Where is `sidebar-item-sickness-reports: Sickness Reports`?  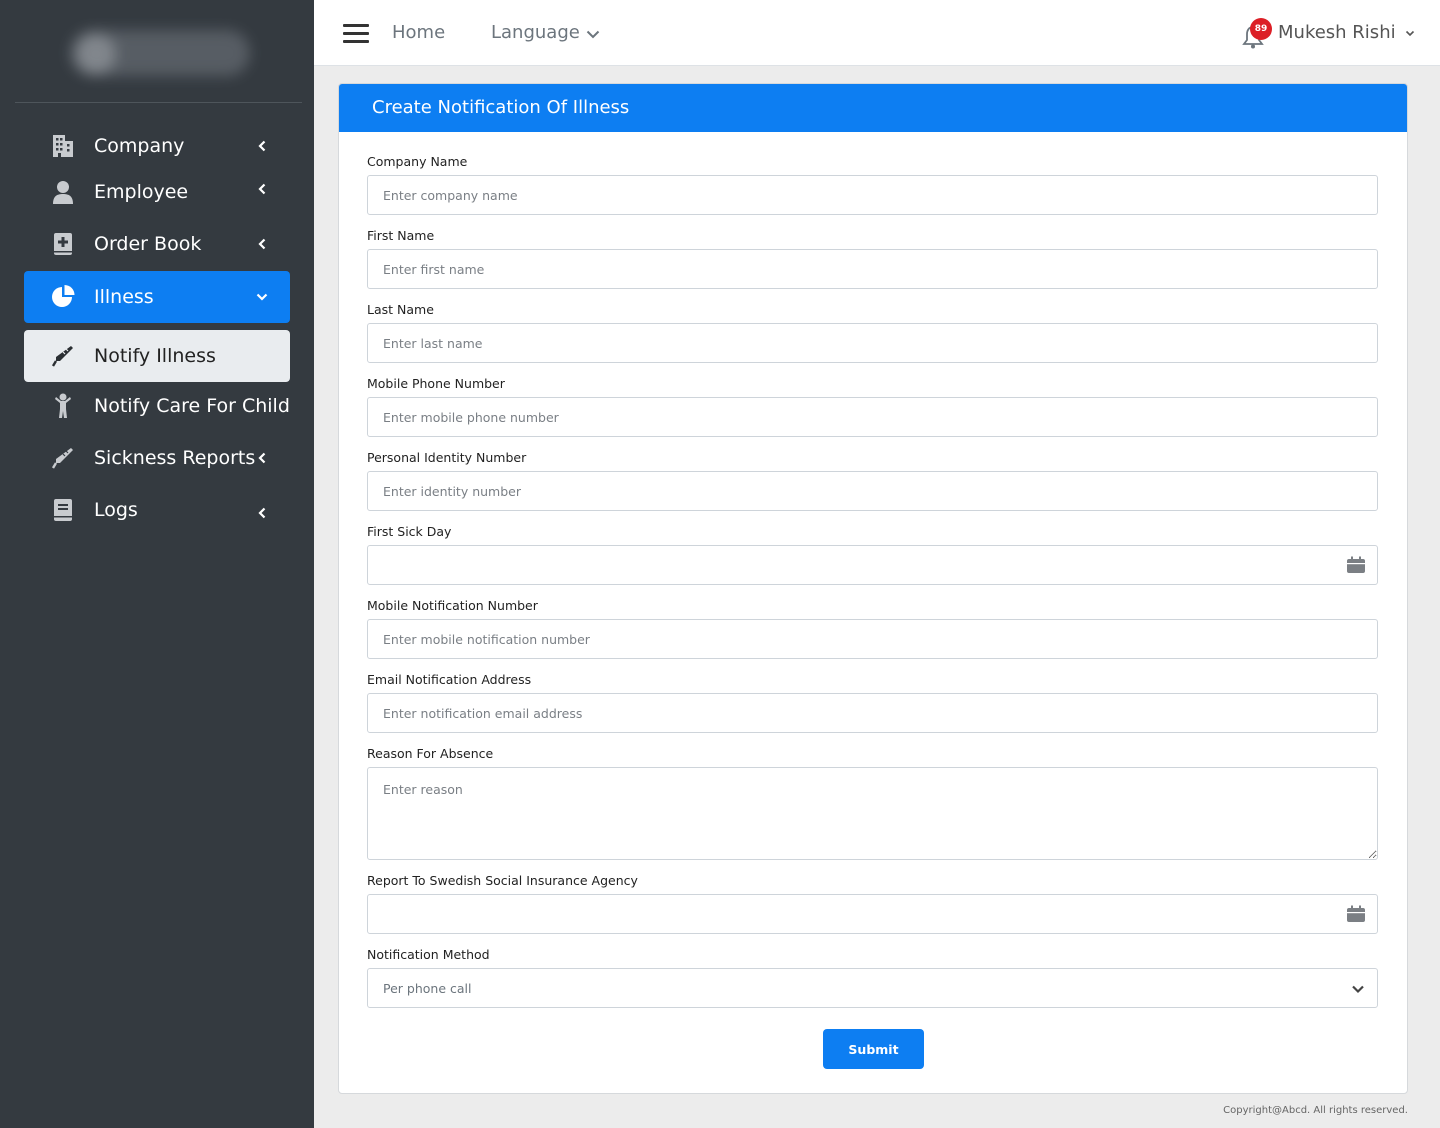 sidebar-item-sickness-reports: Sickness Reports is located at coordinates (157, 458).